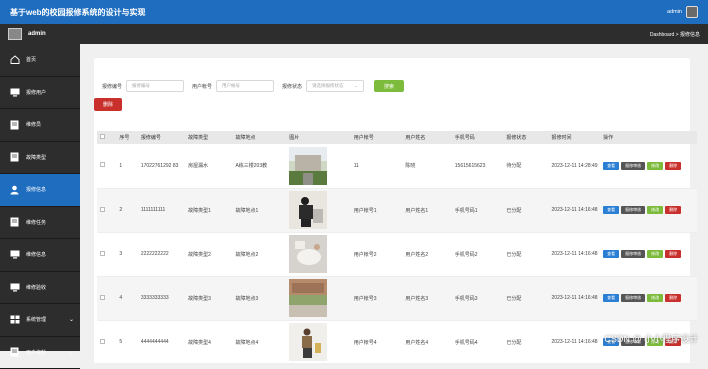 This screenshot has height=369, width=708. What do you see at coordinates (318, 137) in the screenshot?
I see `column-header: 图片` at bounding box center [318, 137].